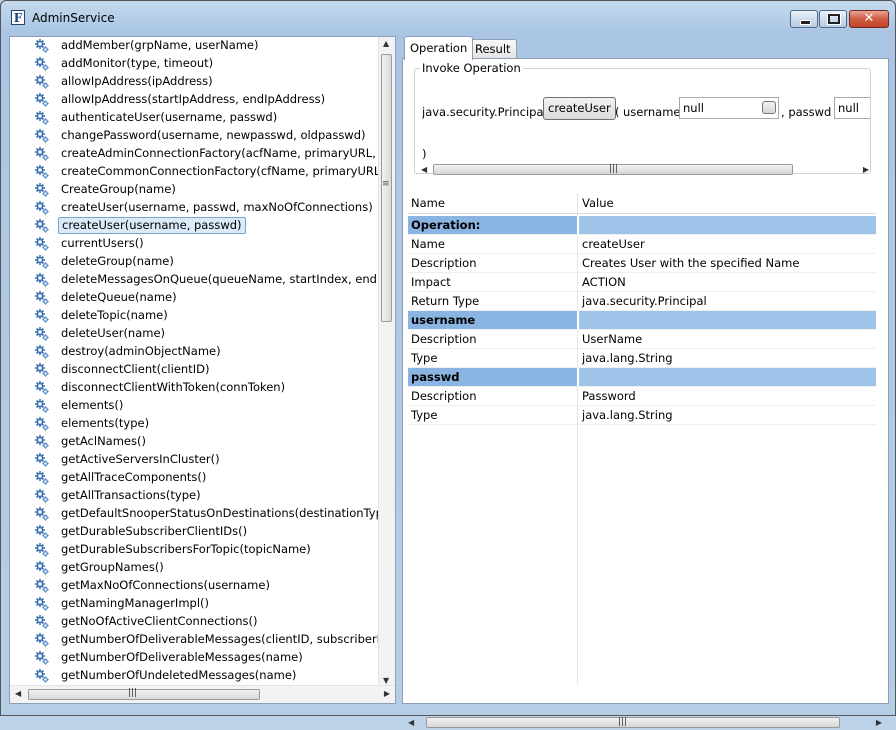  Describe the element at coordinates (445, 301) in the screenshot. I see `property-name: Return Type` at that location.